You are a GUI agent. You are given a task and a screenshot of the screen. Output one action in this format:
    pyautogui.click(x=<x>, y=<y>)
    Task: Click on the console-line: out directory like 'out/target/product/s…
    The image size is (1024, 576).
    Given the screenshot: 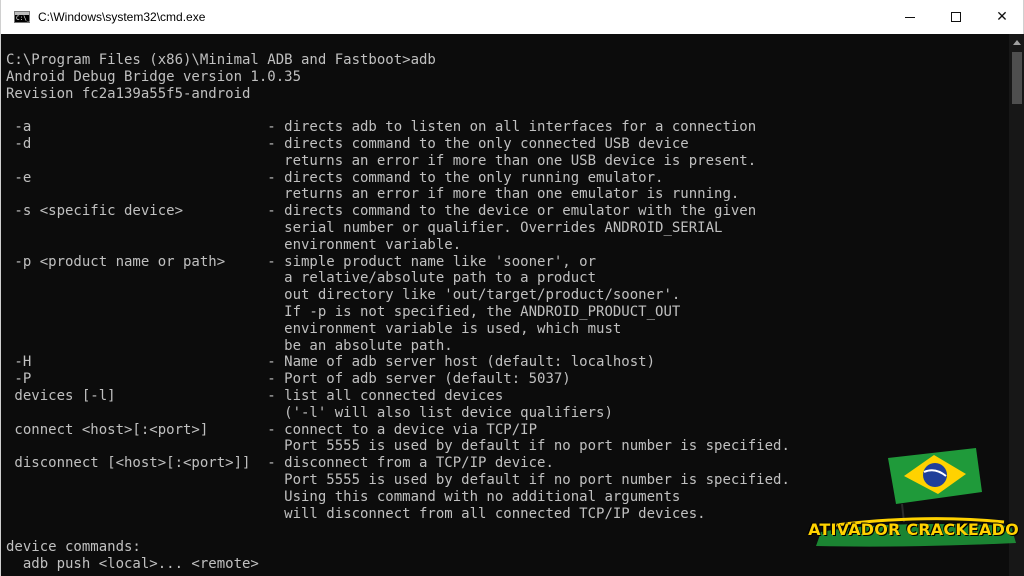 What is the action you would take?
    pyautogui.click(x=343, y=295)
    